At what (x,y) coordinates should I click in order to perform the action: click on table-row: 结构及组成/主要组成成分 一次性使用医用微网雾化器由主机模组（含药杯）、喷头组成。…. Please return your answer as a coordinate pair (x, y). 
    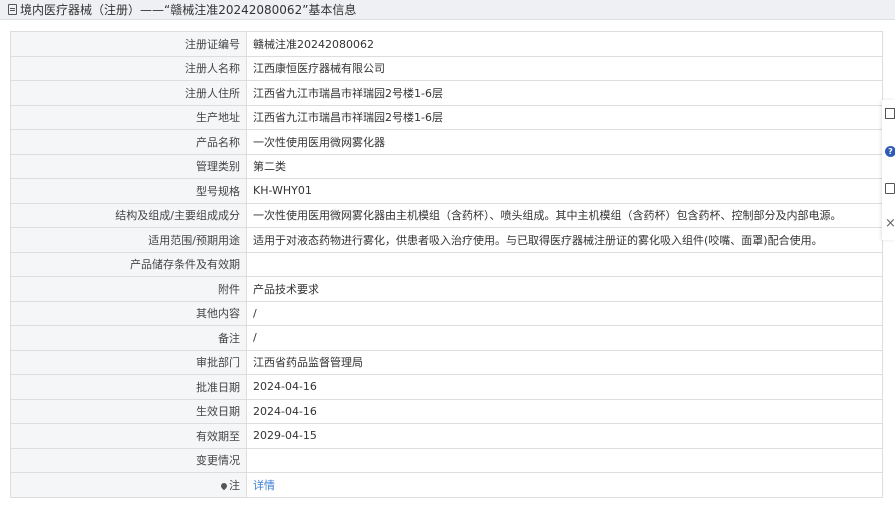
    Looking at the image, I should click on (446, 215).